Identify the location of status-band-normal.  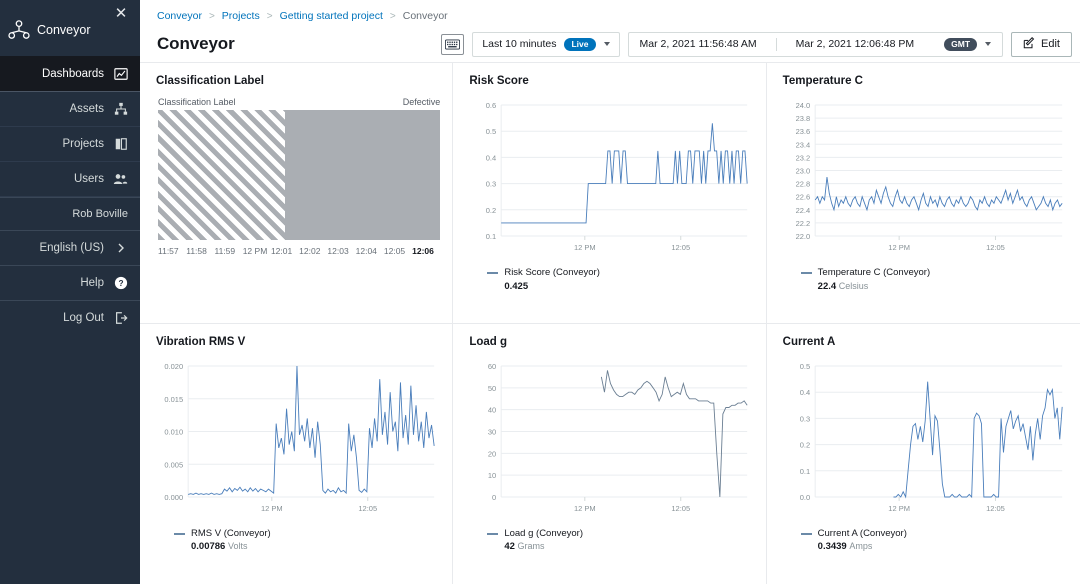
(222, 175).